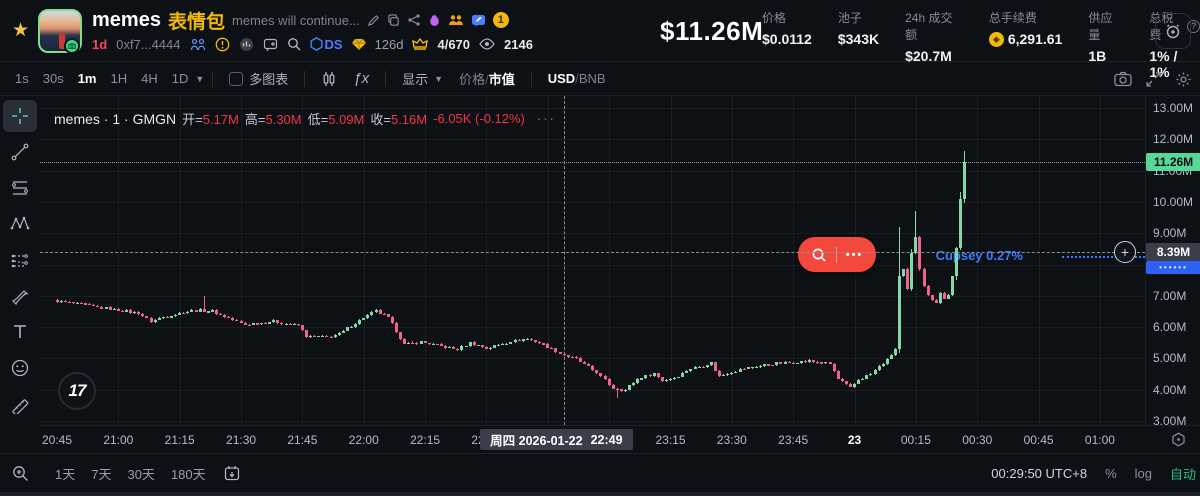 This screenshot has width=1200, height=496. What do you see at coordinates (1039, 473) in the screenshot?
I see `session-clock: 00:29:50 UTC+8` at bounding box center [1039, 473].